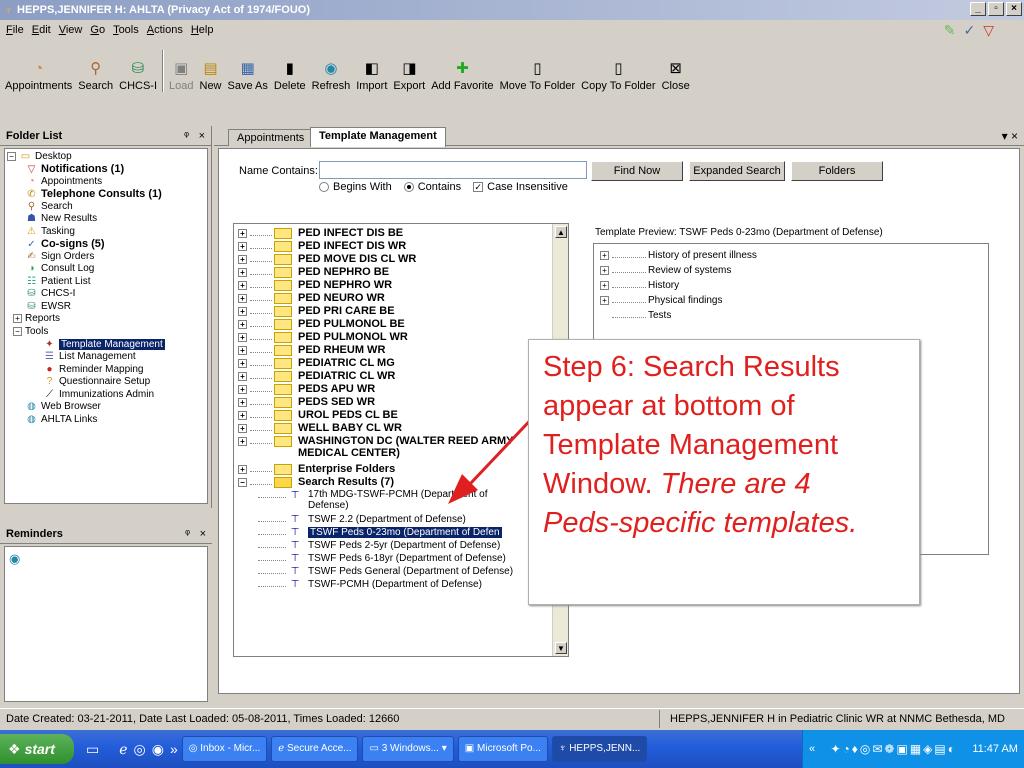  What do you see at coordinates (950, 30) in the screenshot?
I see `note-icon: ✎` at bounding box center [950, 30].